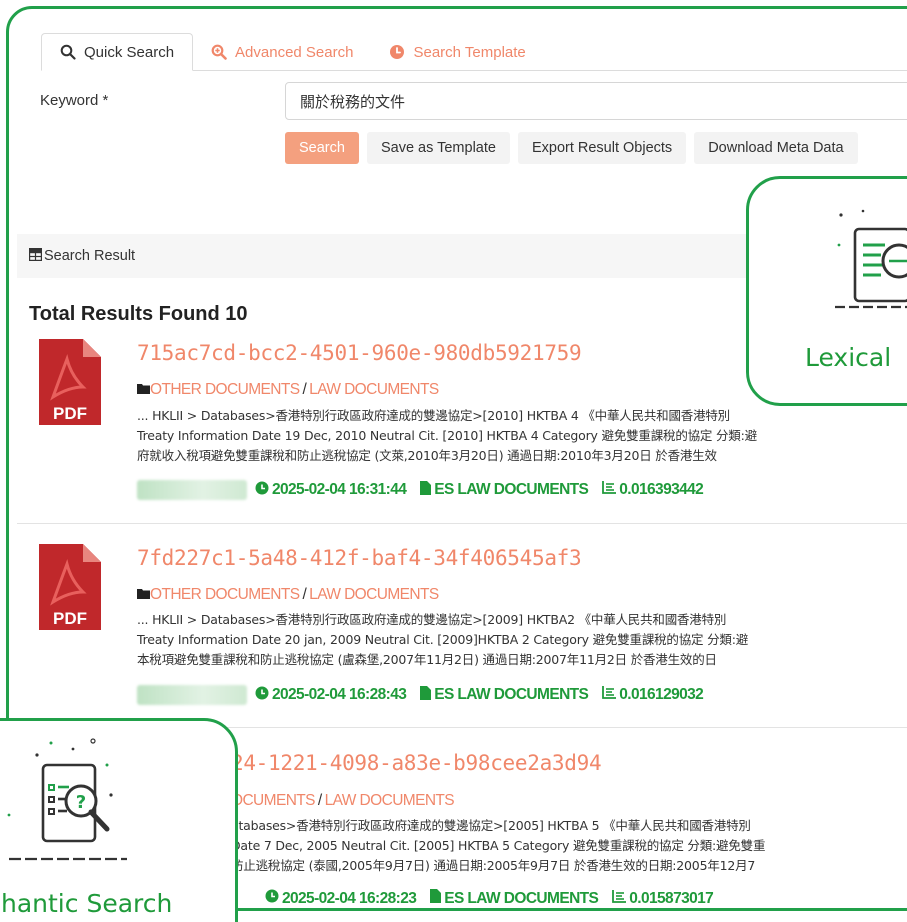 The image size is (907, 922). Describe the element at coordinates (349, 898) in the screenshot. I see `result-timestamp: 2025-02-04 16:28:23` at that location.